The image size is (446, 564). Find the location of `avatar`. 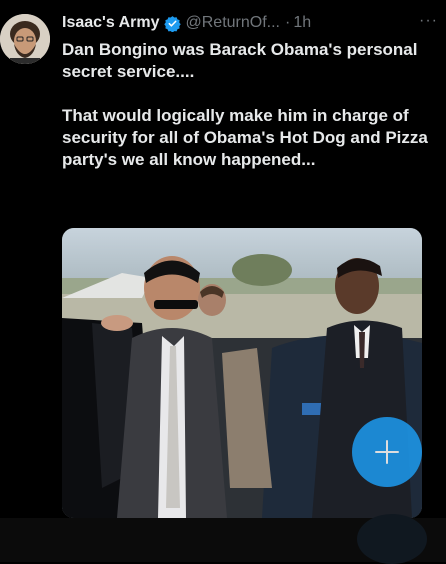

avatar is located at coordinates (25, 39).